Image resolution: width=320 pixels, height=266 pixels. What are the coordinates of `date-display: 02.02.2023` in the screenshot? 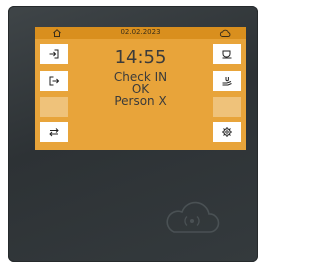 It's located at (140, 32).